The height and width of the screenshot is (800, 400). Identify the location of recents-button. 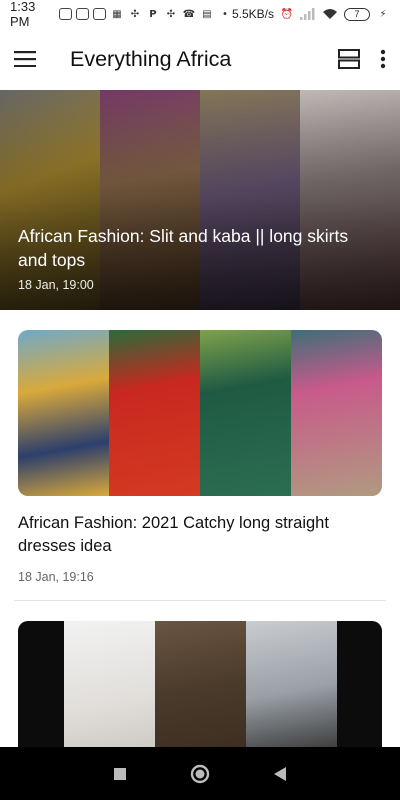
(120, 774).